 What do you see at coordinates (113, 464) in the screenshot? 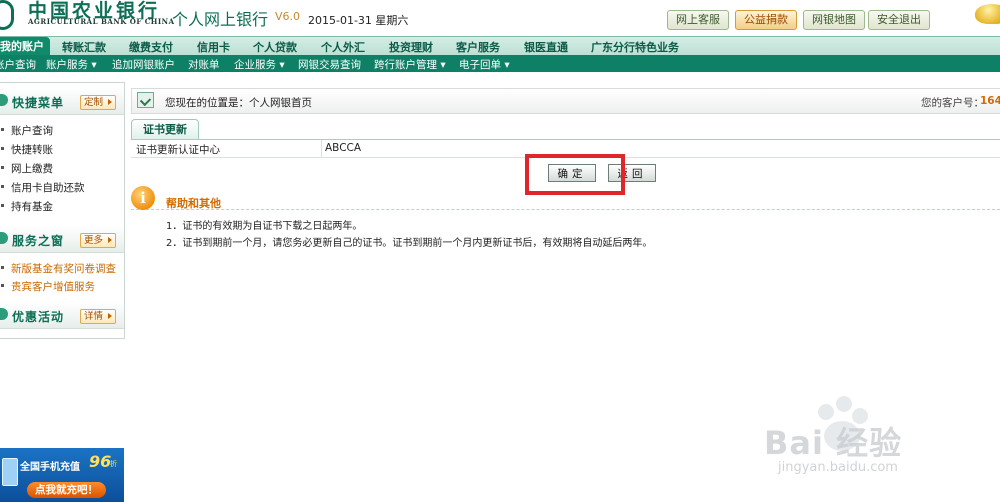
I see `ad-unit: 折` at bounding box center [113, 464].